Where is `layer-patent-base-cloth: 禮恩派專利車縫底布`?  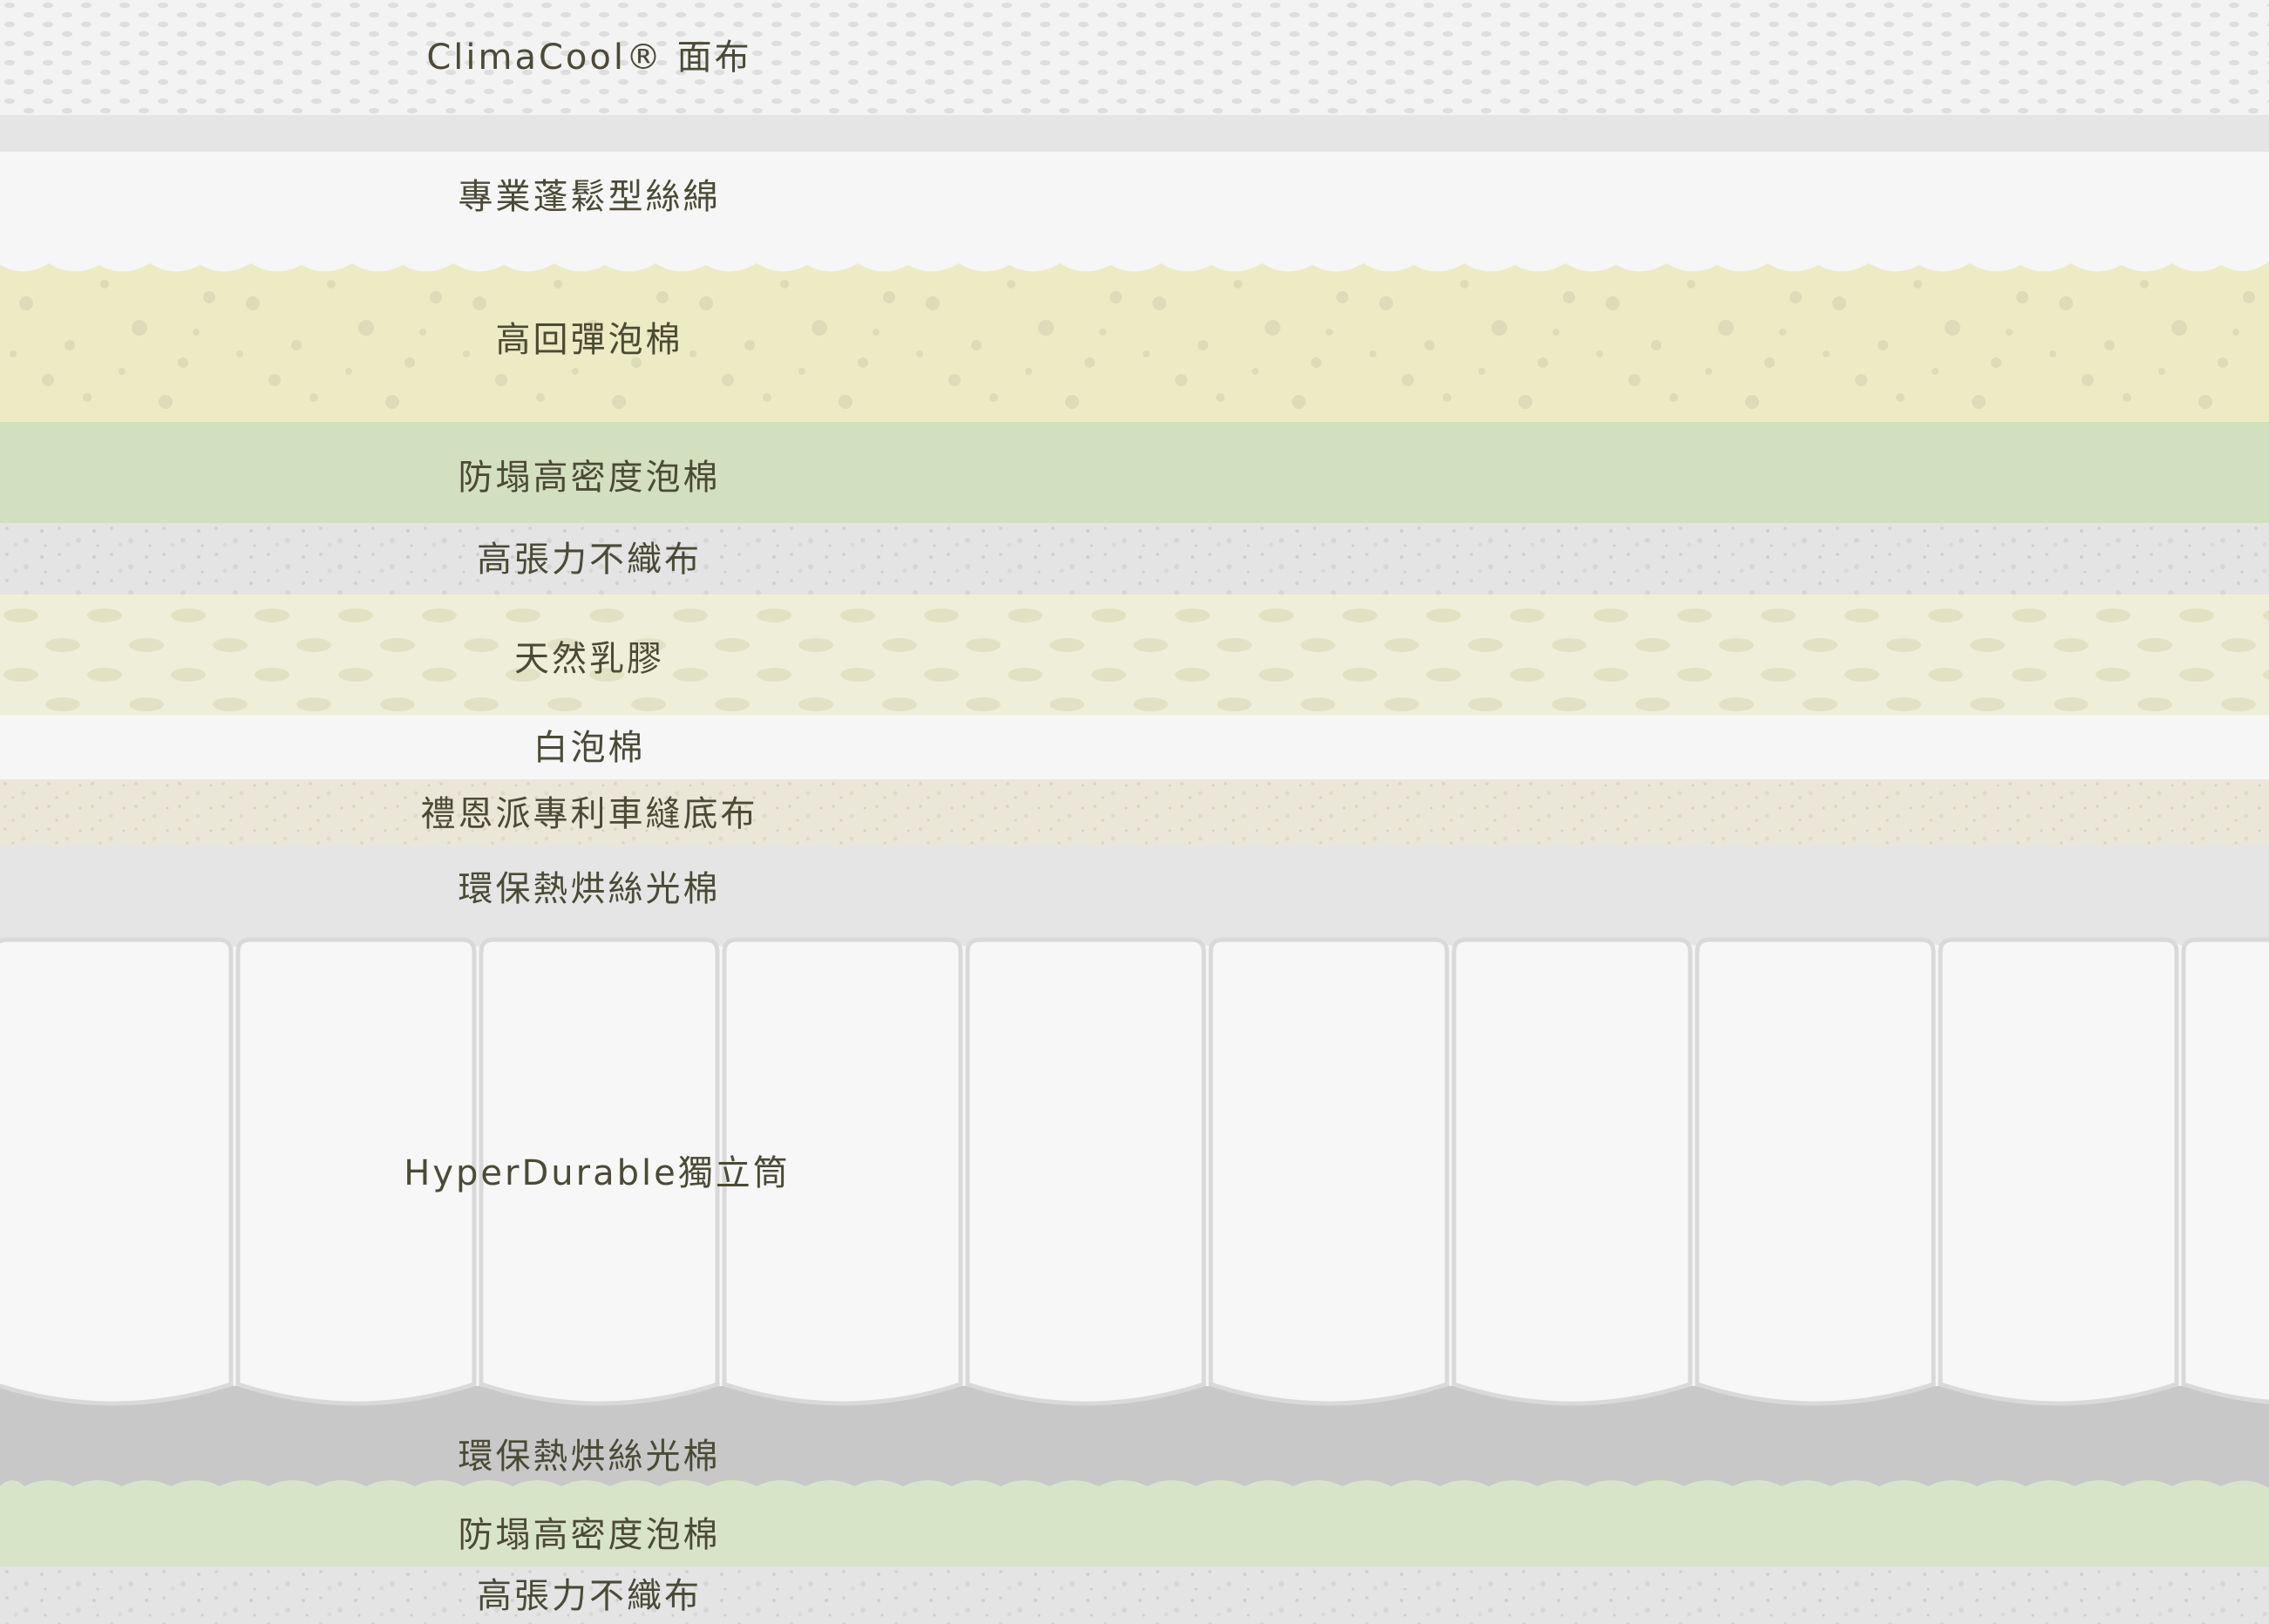
layer-patent-base-cloth: 禮恩派專利車縫底布 is located at coordinates (1134, 812).